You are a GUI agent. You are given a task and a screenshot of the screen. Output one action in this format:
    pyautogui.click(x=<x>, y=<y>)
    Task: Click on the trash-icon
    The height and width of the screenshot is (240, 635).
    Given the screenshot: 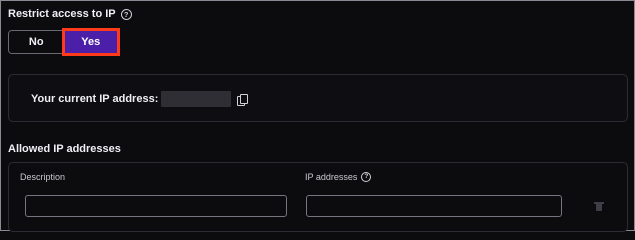 What is the action you would take?
    pyautogui.click(x=599, y=206)
    